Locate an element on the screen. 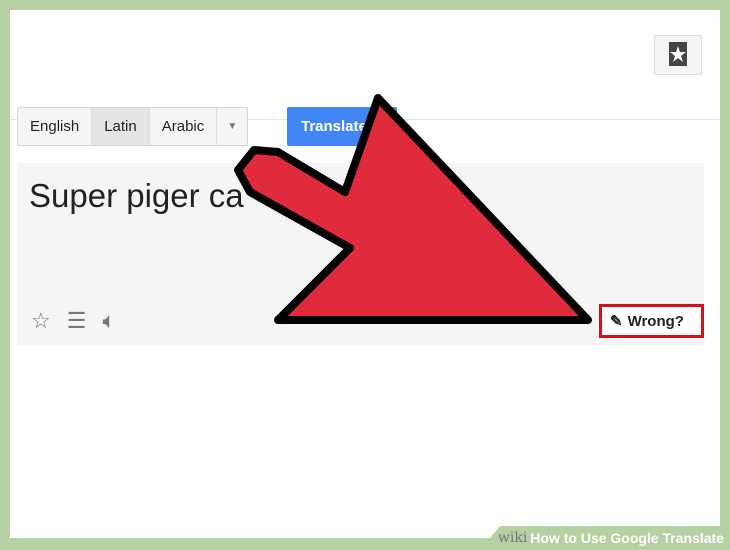 The height and width of the screenshot is (550, 730). wikihow-banner: wiki How to Use Google Translate is located at coordinates (605, 538).